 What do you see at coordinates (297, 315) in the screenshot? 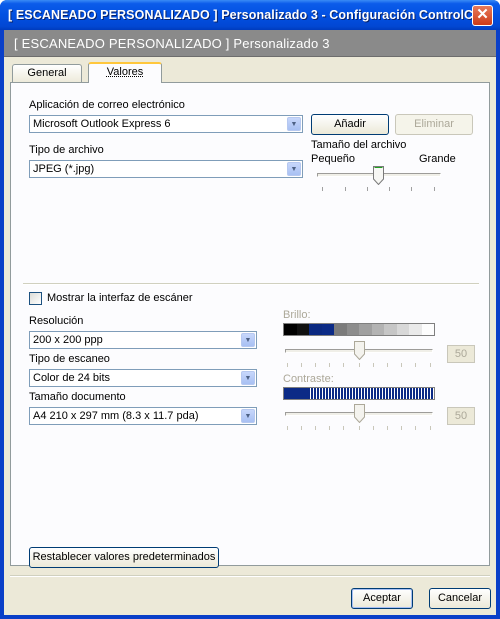
I see `brightness-label: Brillo:` at bounding box center [297, 315].